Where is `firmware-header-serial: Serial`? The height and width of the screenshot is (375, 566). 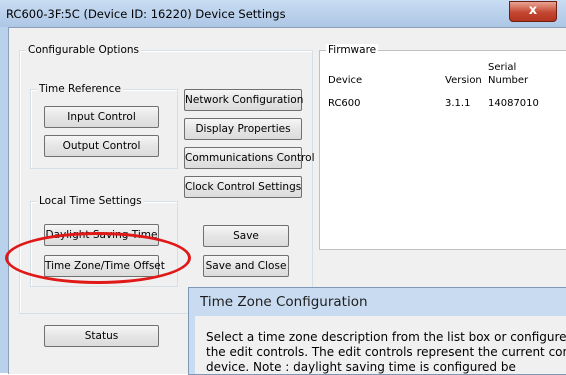 firmware-header-serial: Serial is located at coordinates (502, 67).